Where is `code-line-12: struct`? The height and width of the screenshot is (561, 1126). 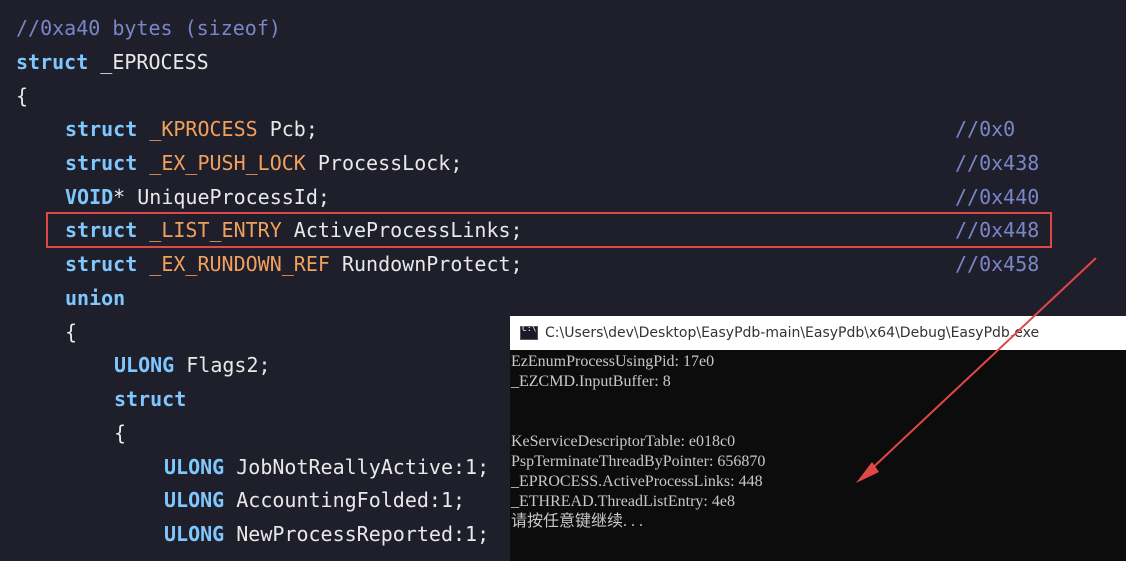
code-line-12: struct is located at coordinates (150, 399).